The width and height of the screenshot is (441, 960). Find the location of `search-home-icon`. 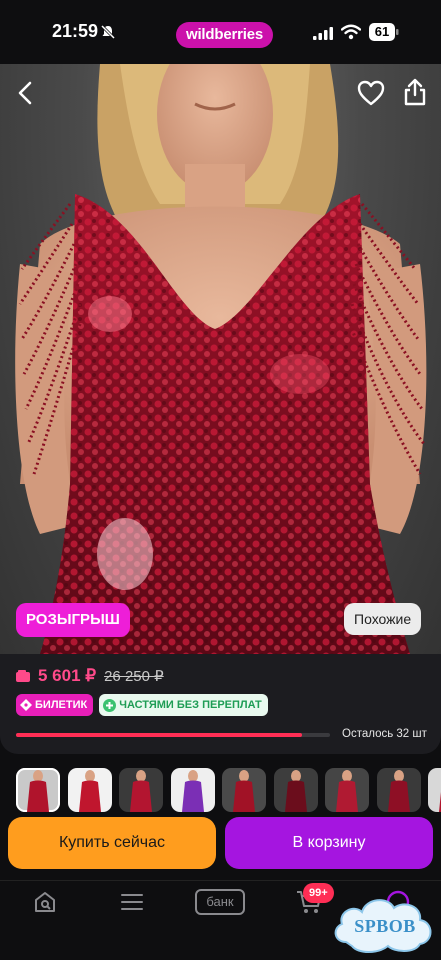

search-home-icon is located at coordinates (45, 902).